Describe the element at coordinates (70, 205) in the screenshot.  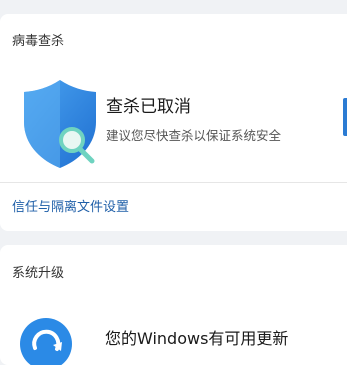
I see `trust-isolation-settings-link: 信任与隔离文件设置` at that location.